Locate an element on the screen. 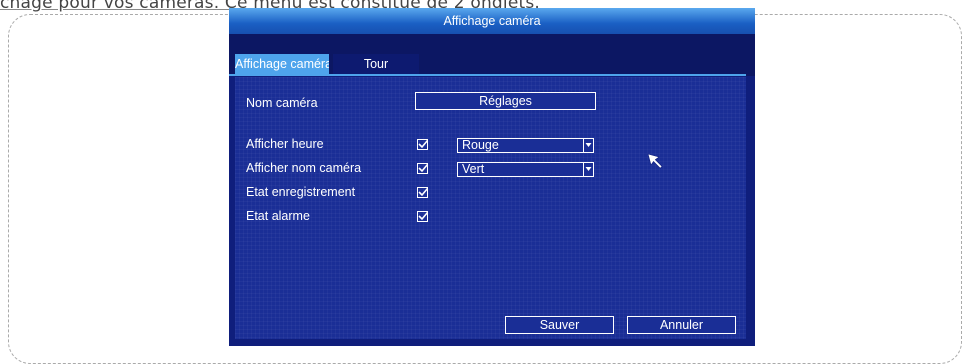  camera-name-color-select: Vert is located at coordinates (525, 169).